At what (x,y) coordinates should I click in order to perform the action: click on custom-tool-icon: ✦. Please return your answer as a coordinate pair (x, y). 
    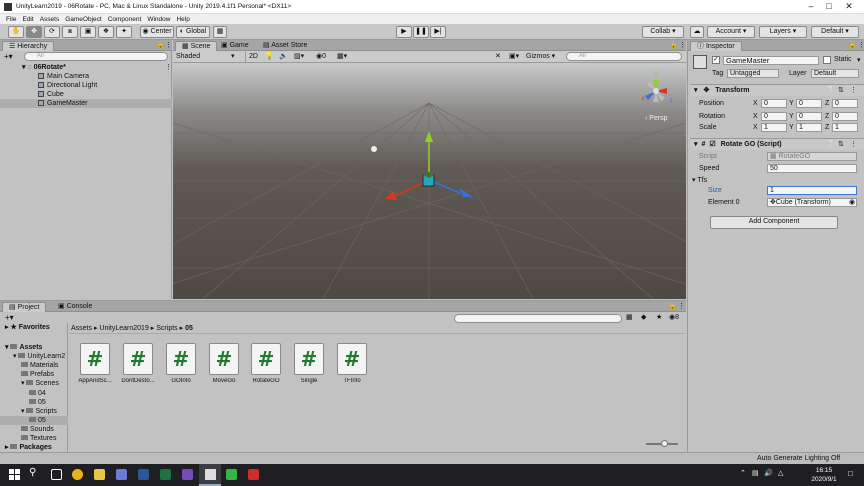
    Looking at the image, I should click on (124, 32).